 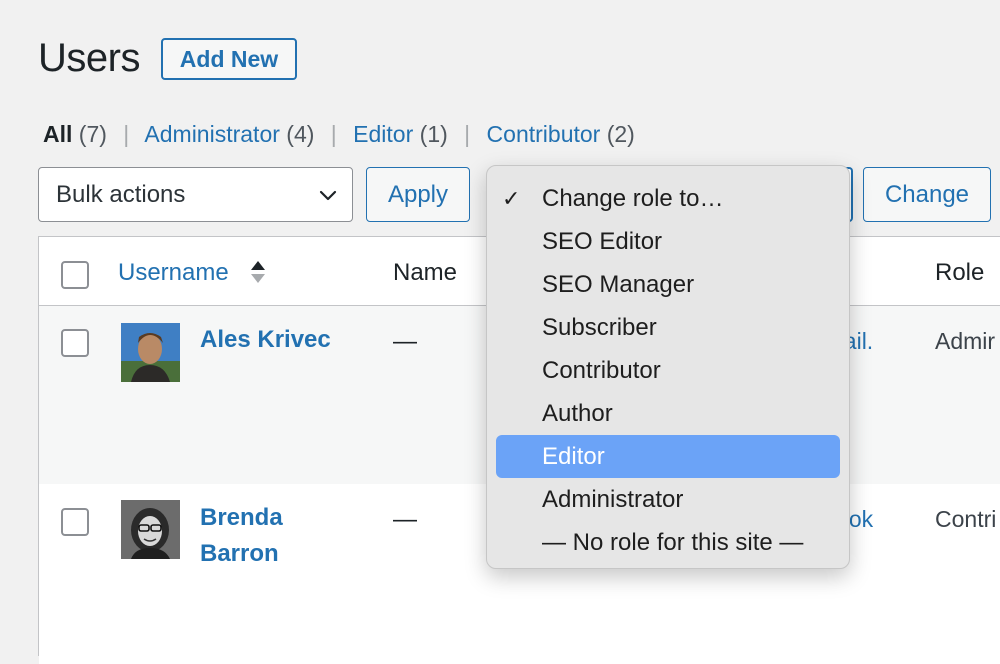 I want to click on column-username: Username, so click(x=173, y=273).